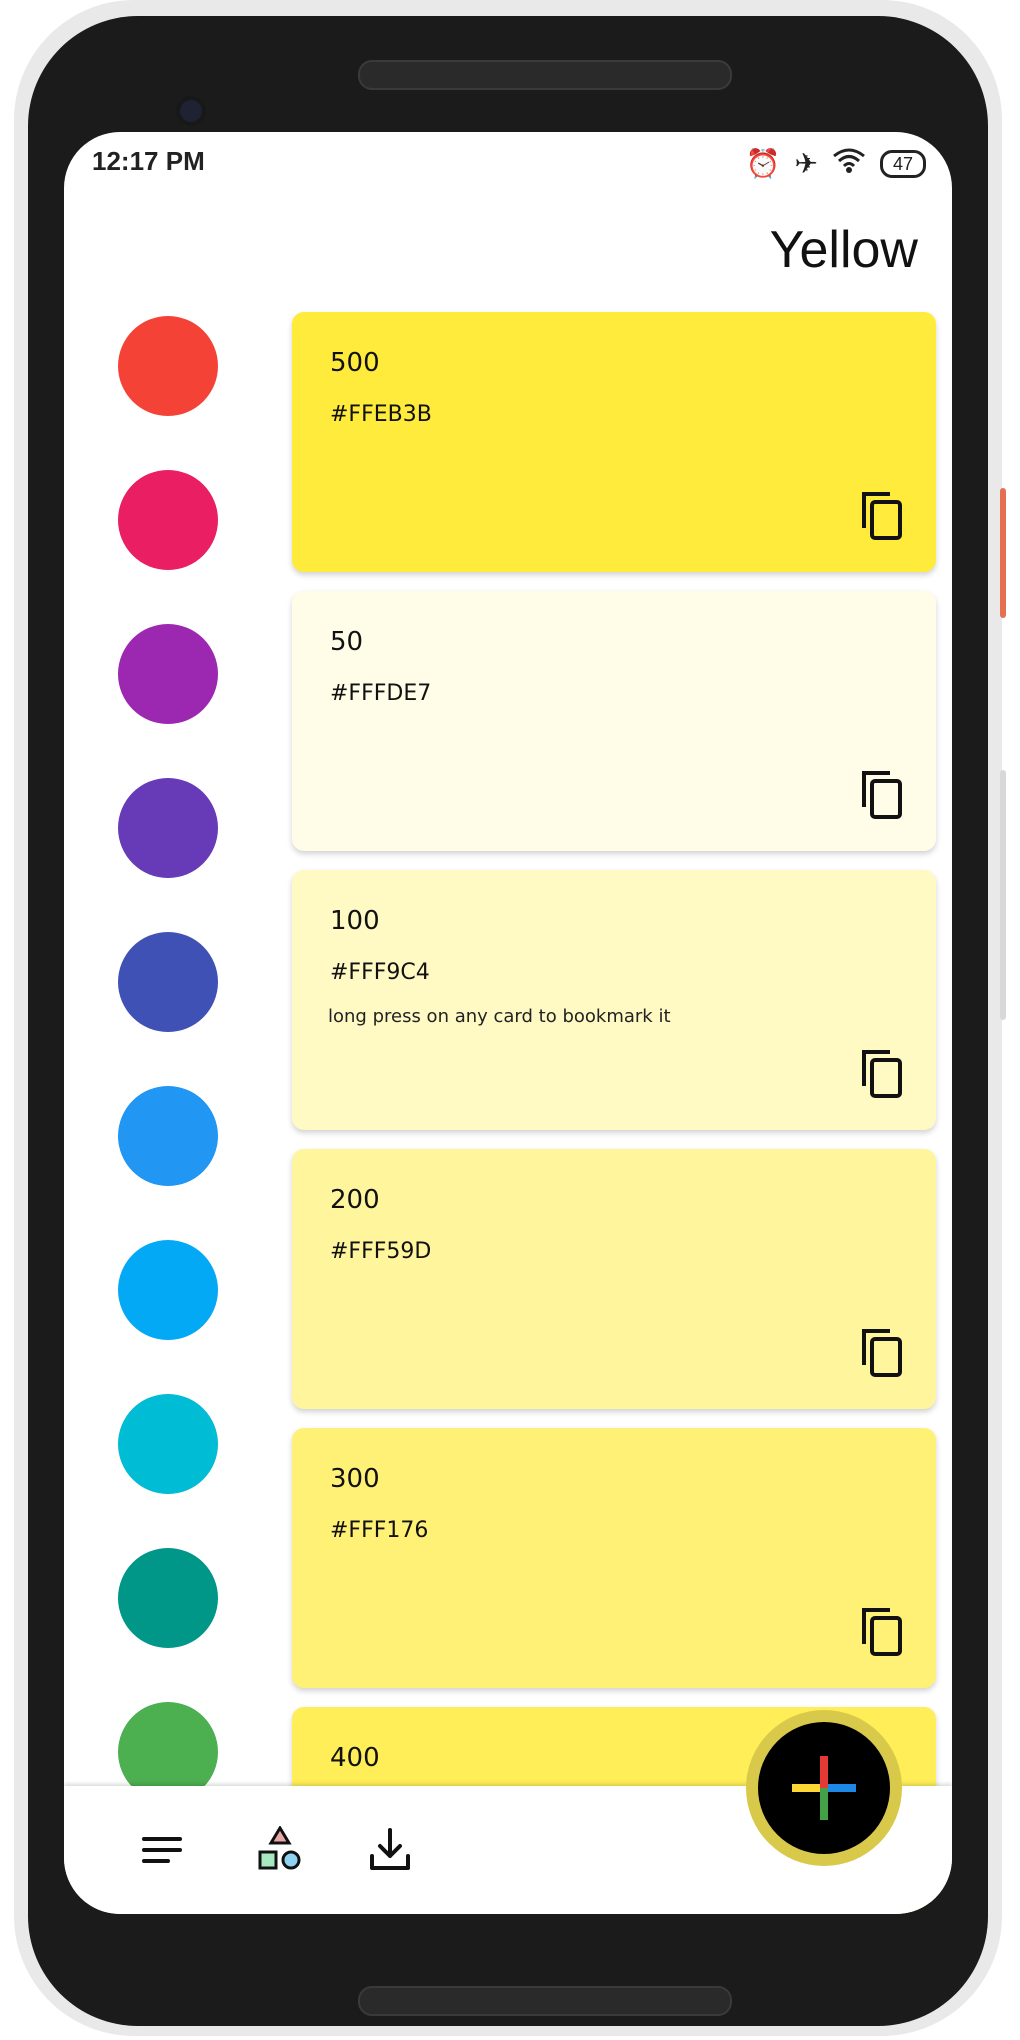 Image resolution: width=1020 pixels, height=2040 pixels. What do you see at coordinates (168, 1290) in the screenshot?
I see `palette-dot-light-blue` at bounding box center [168, 1290].